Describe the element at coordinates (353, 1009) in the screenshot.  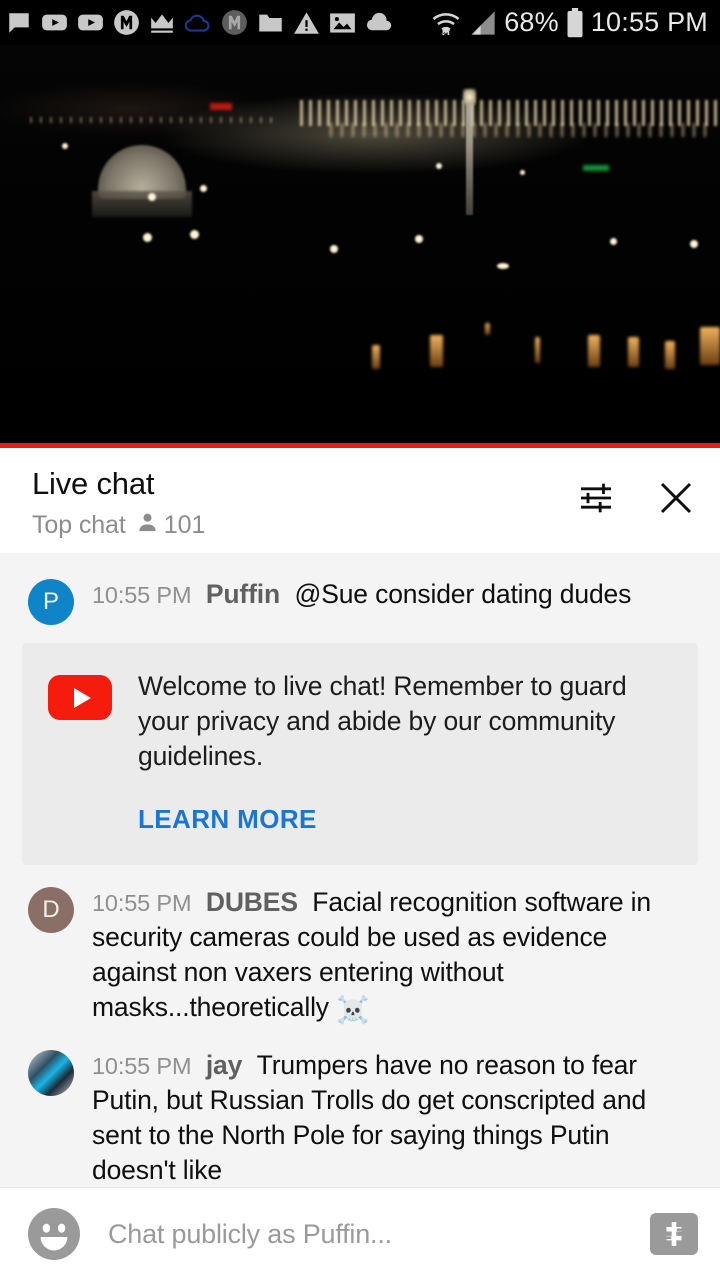
I see `skull-crossbones-emoji: ☠️` at that location.